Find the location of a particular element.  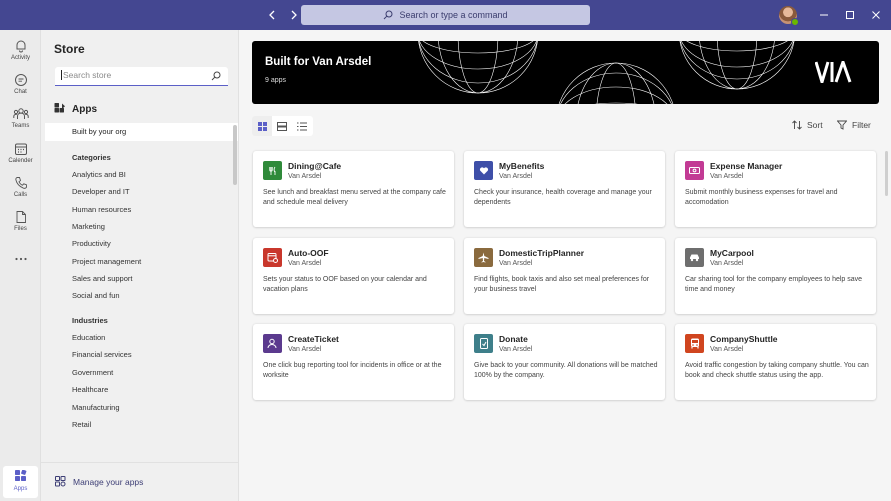

rail-item-teams: Teams is located at coordinates (20, 123).